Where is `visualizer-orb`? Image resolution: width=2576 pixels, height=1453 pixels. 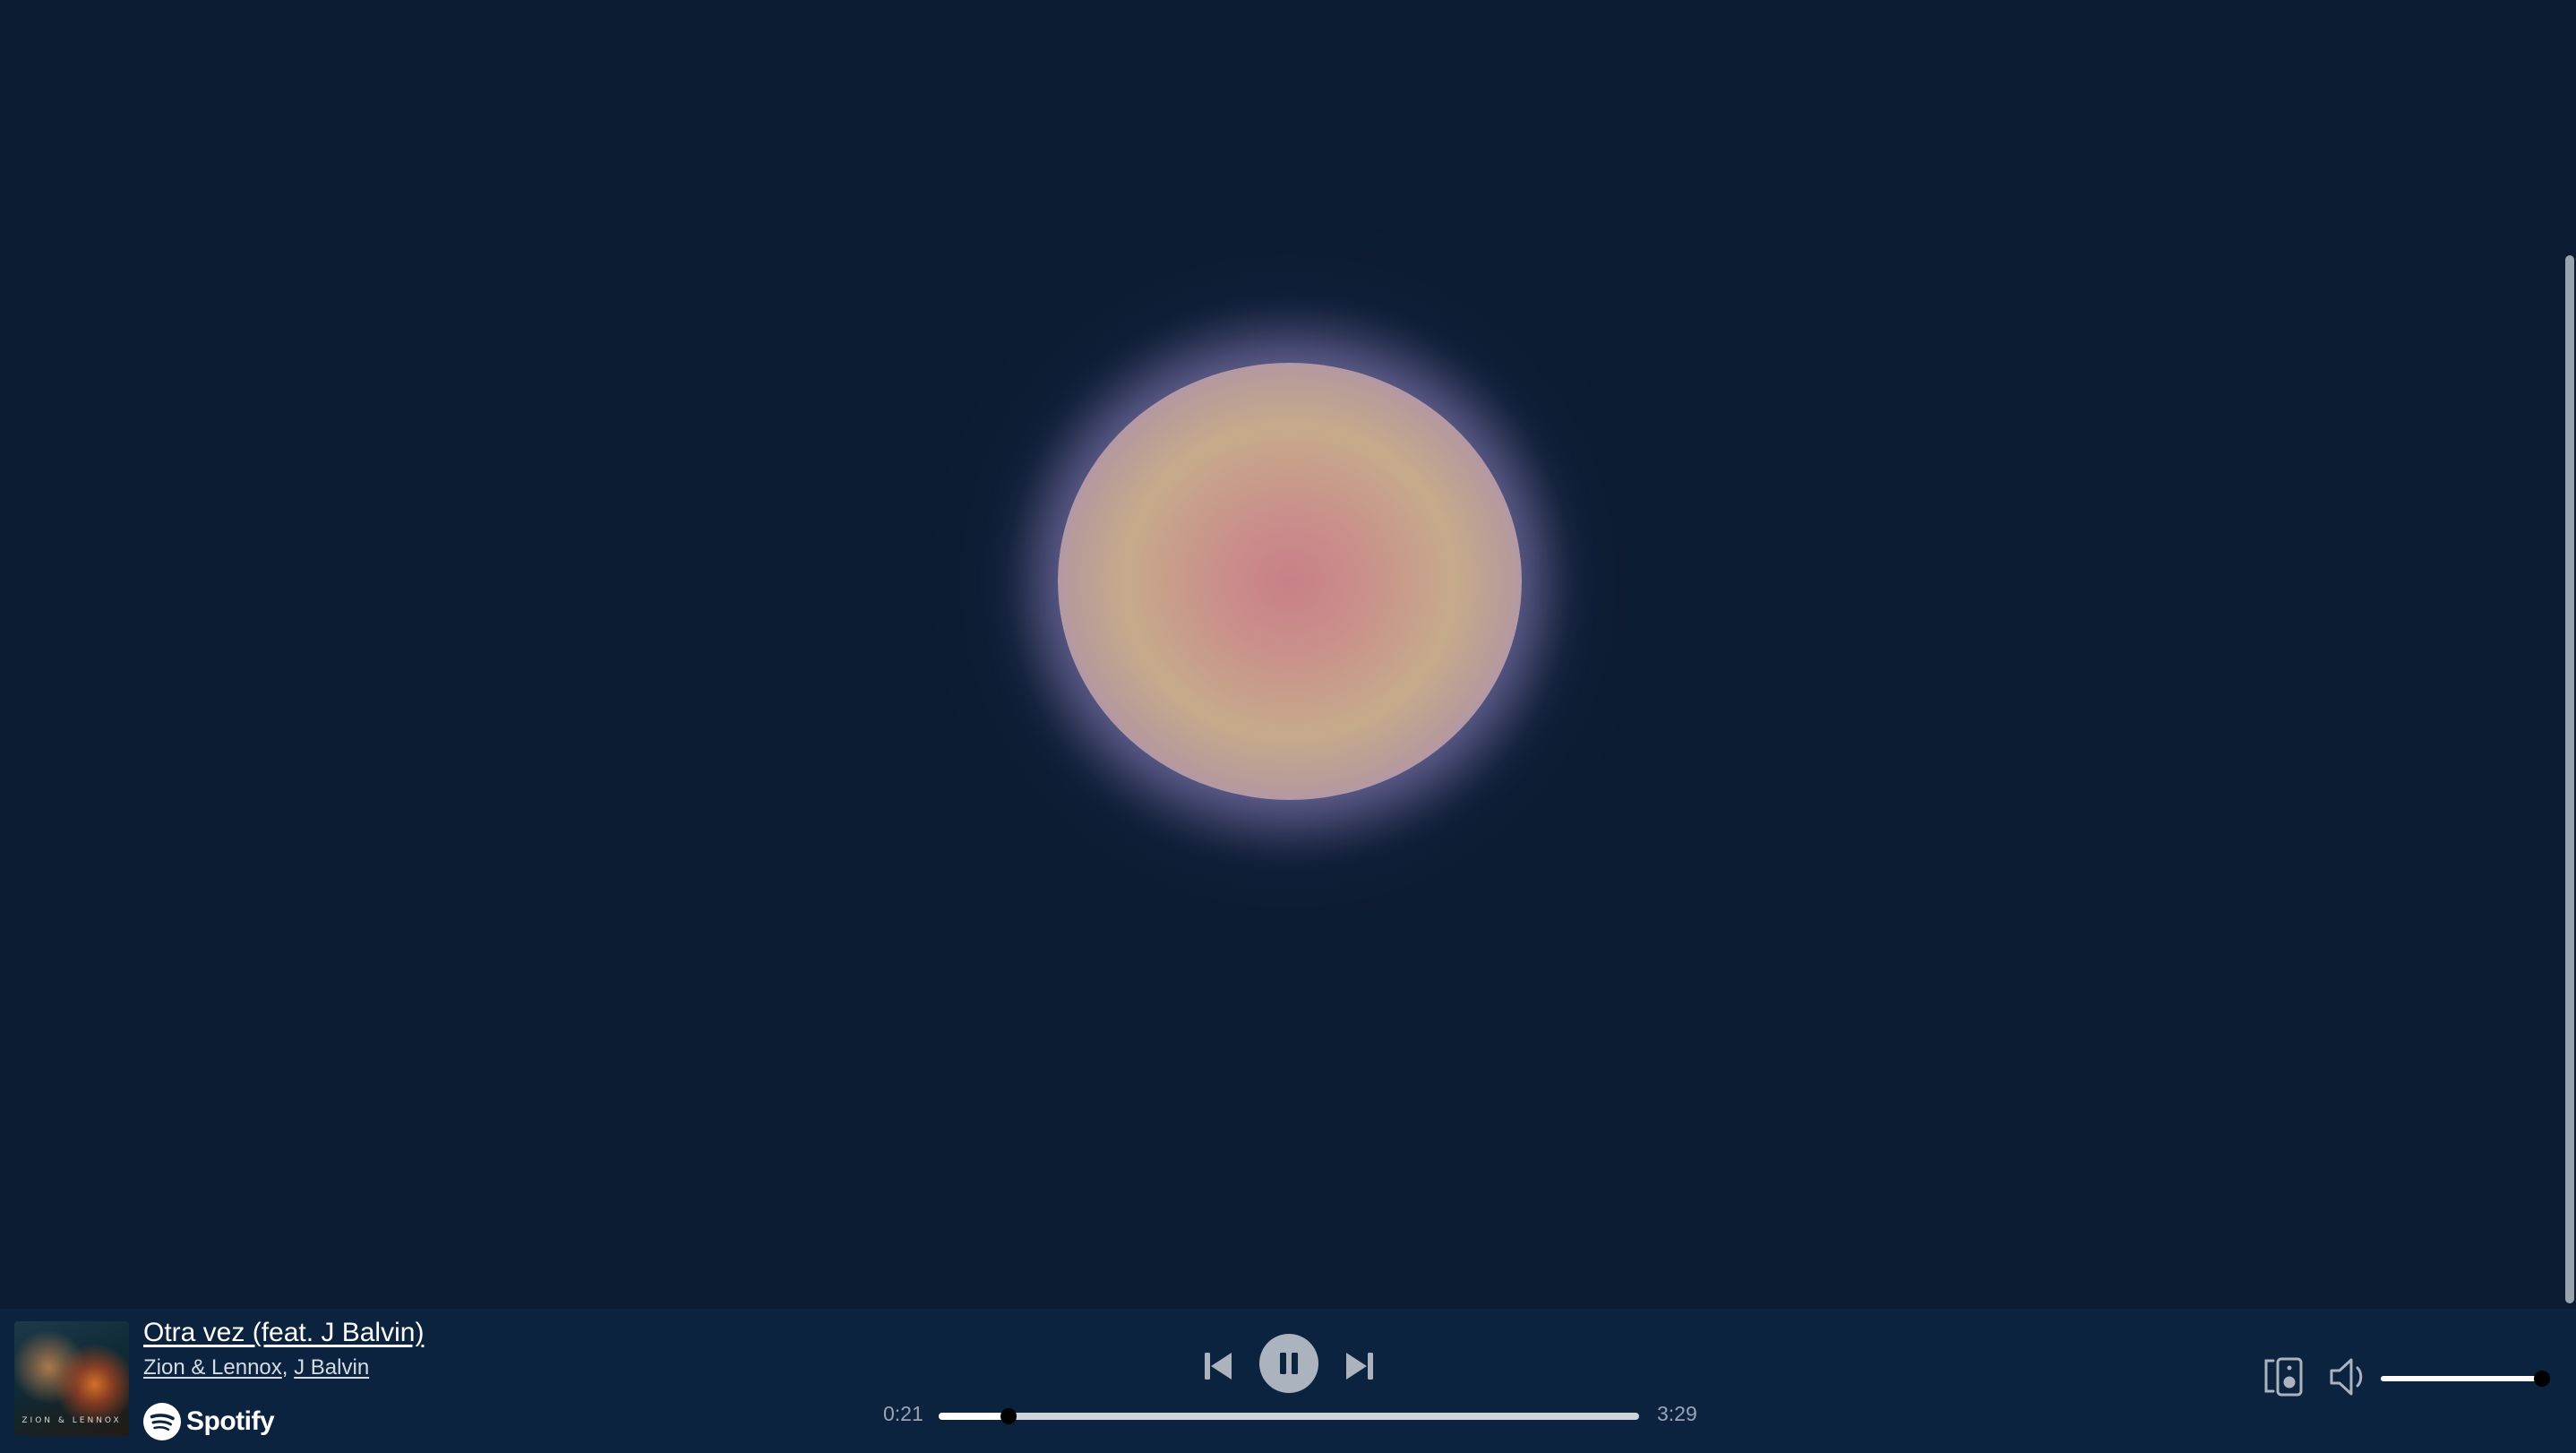
visualizer-orb is located at coordinates (1290, 582).